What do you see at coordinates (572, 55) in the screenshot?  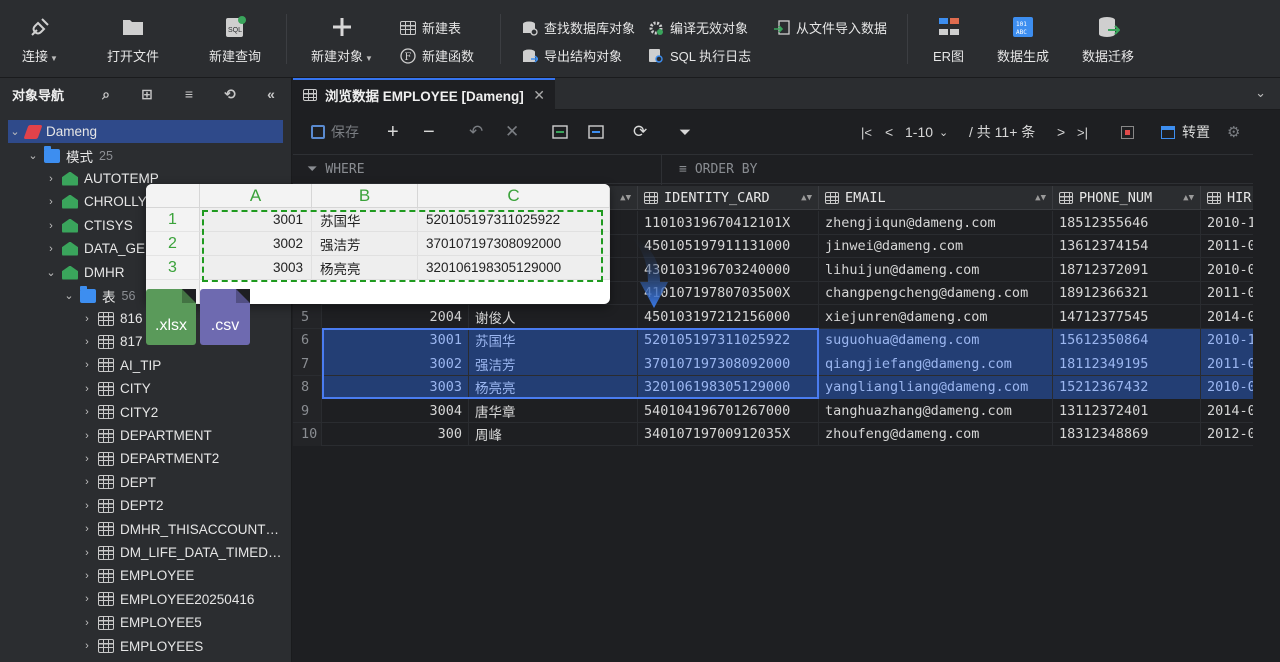 I see `export-structure-button: 导出结构对象` at bounding box center [572, 55].